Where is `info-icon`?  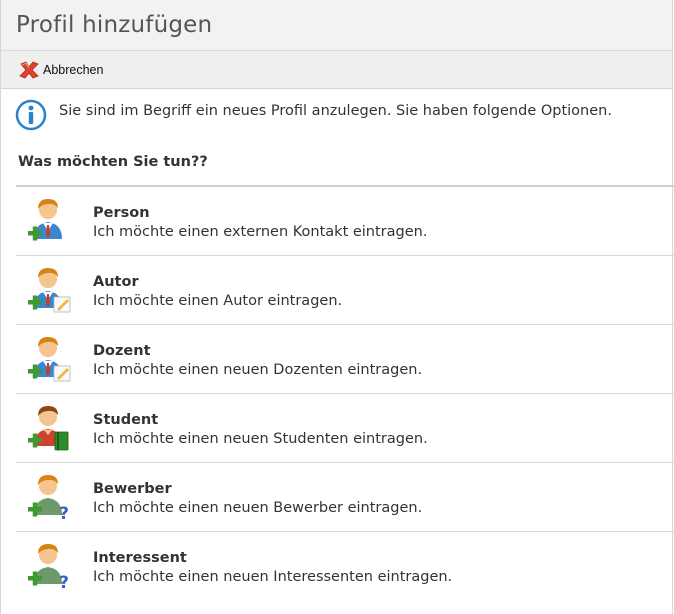 info-icon is located at coordinates (31, 115).